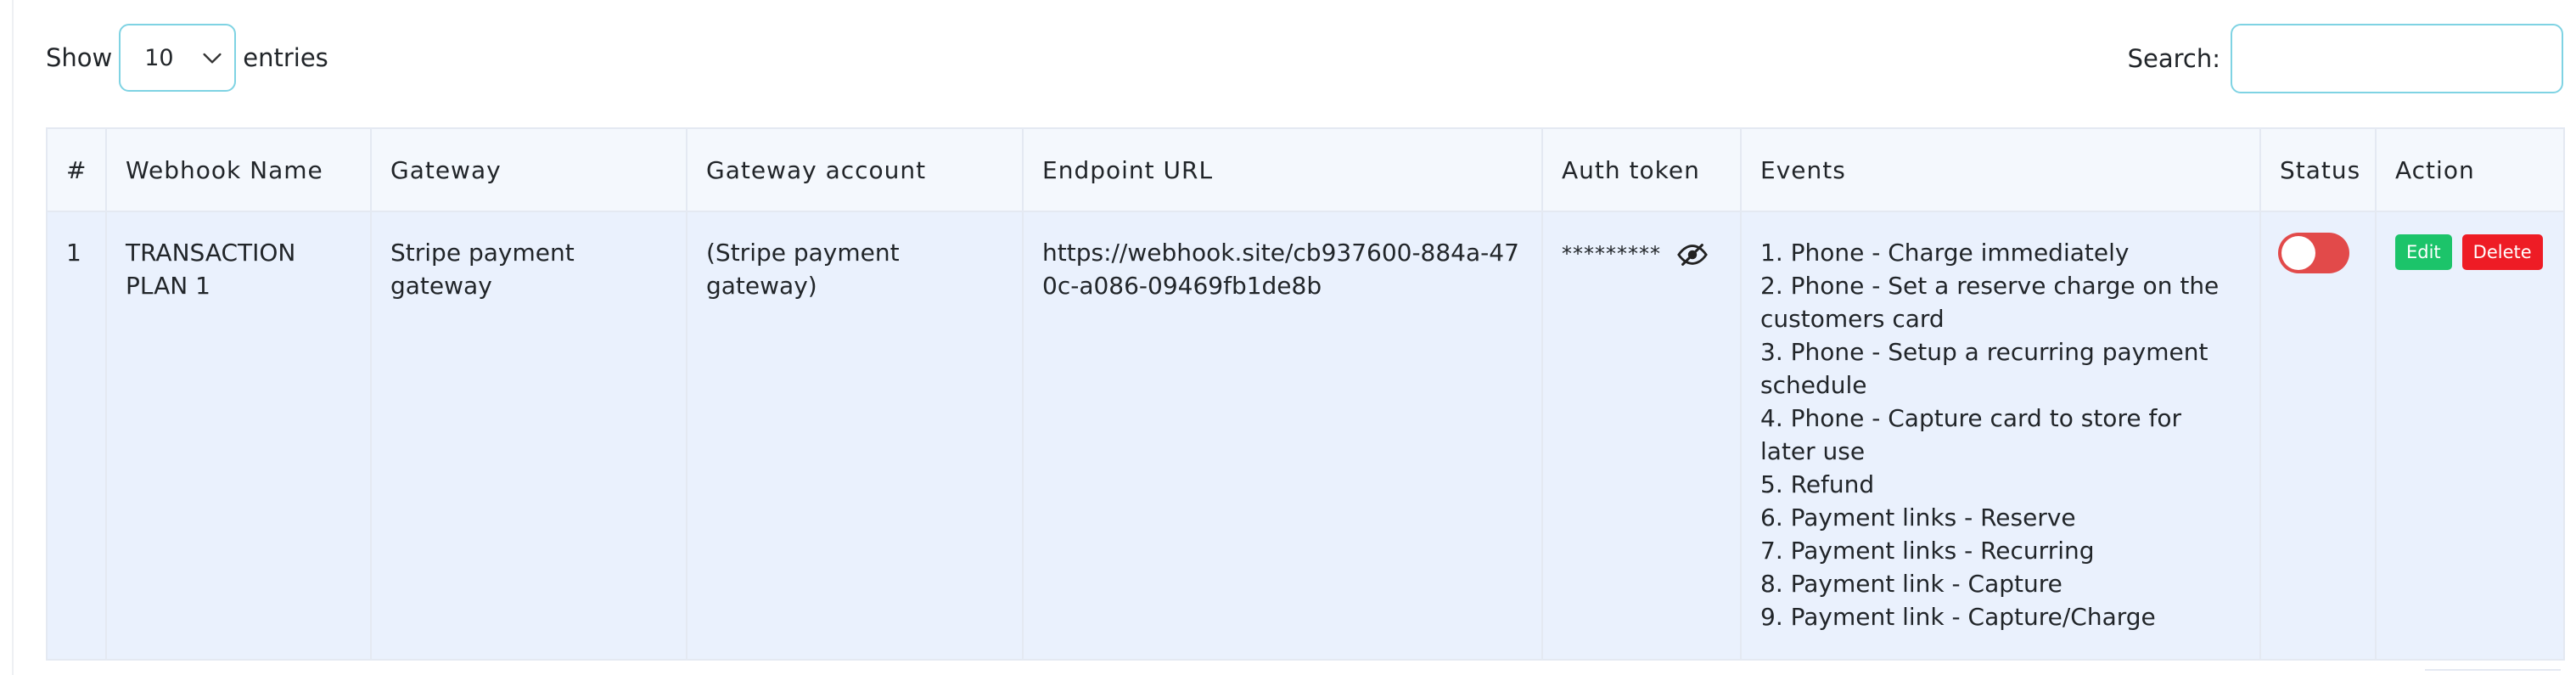  Describe the element at coordinates (2470, 436) in the screenshot. I see `cell-action: Edit Delete` at that location.